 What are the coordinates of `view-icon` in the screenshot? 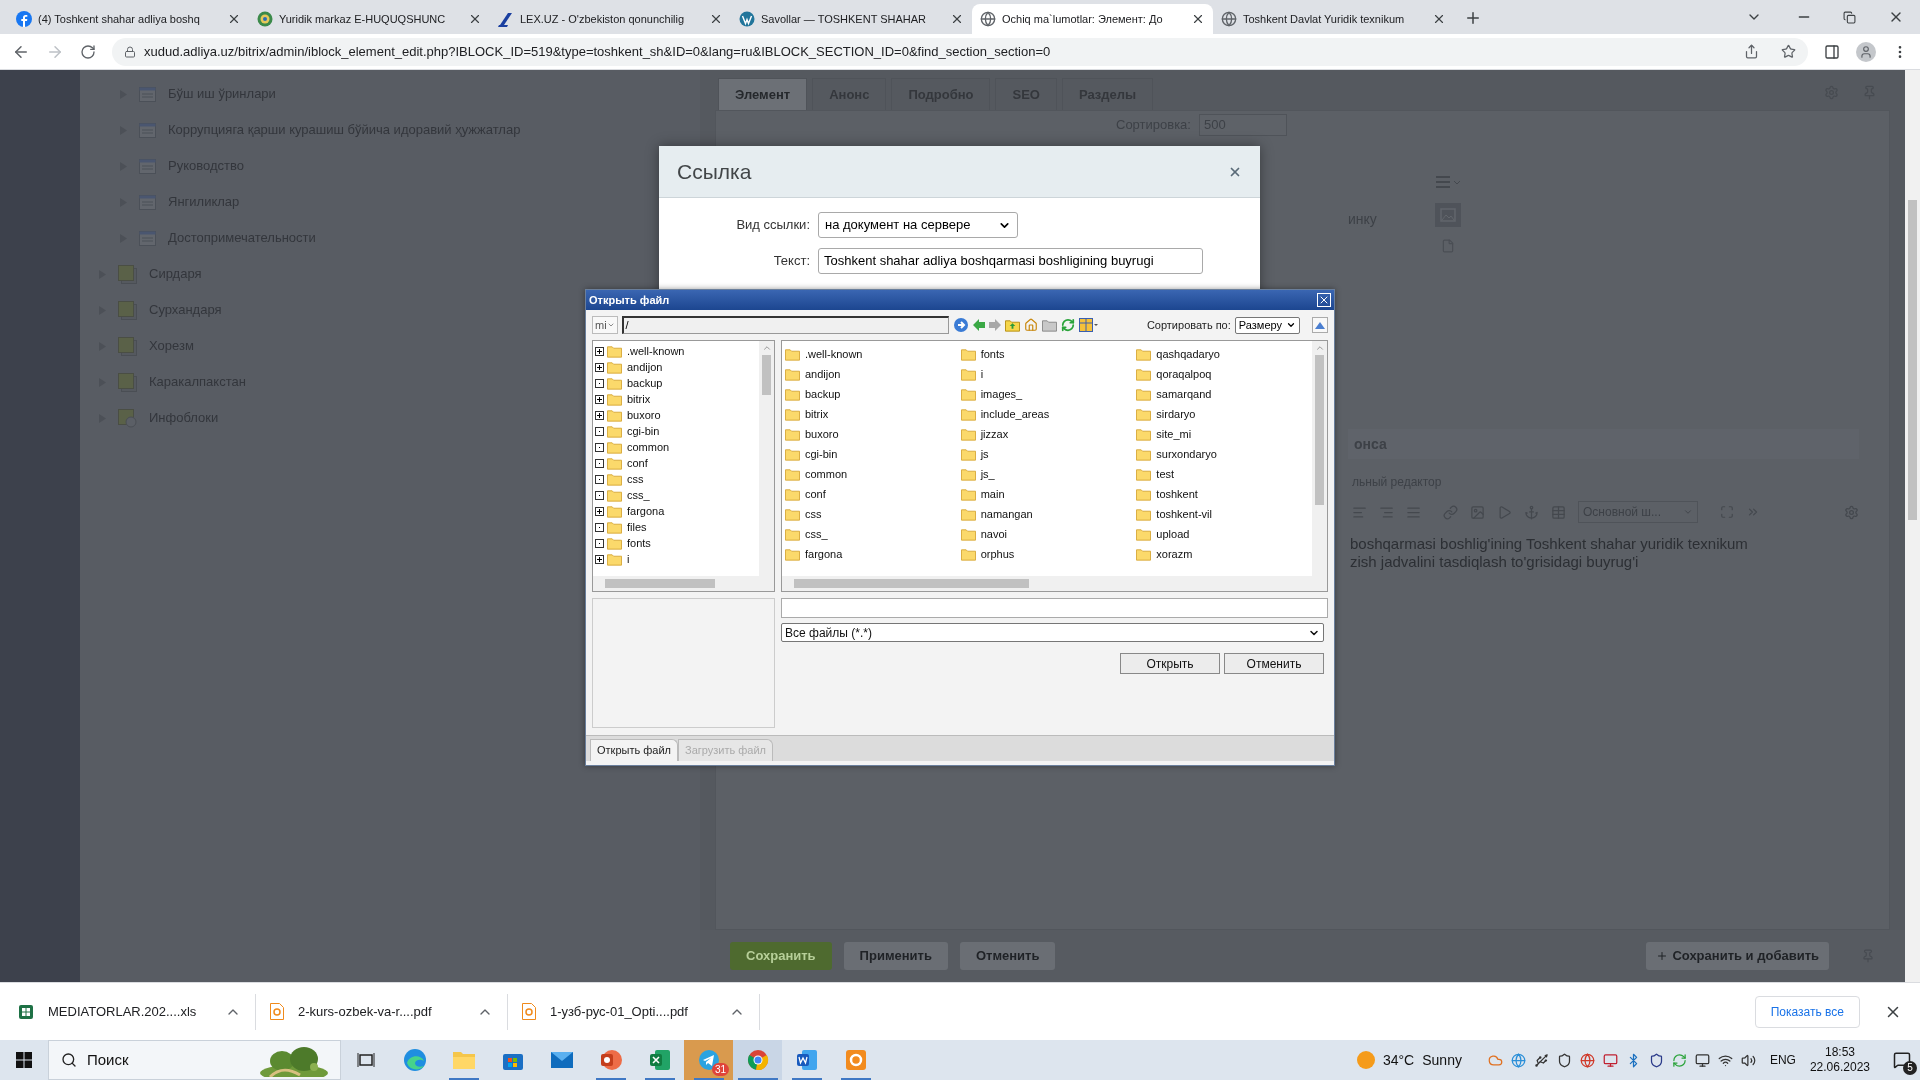 It's located at (1088, 325).